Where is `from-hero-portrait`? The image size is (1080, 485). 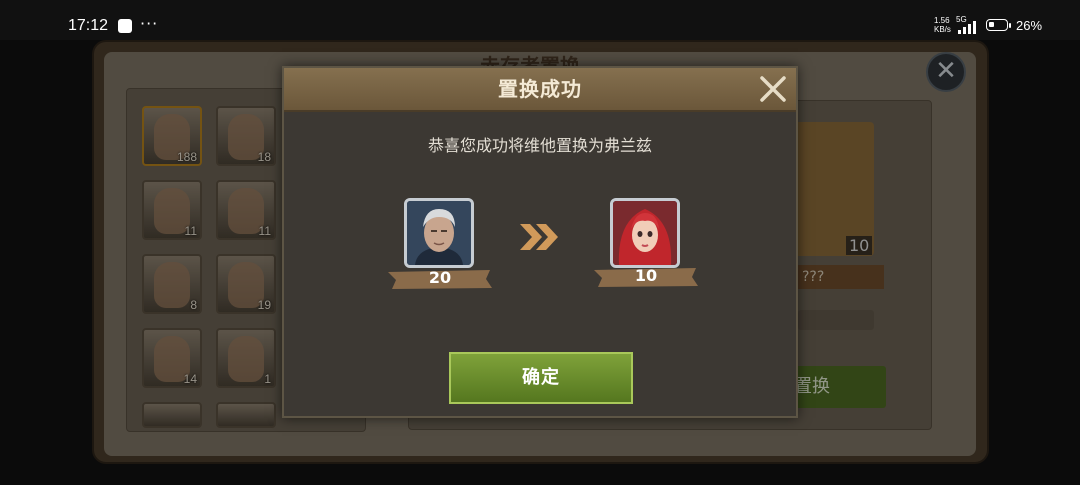 from-hero-portrait is located at coordinates (439, 233).